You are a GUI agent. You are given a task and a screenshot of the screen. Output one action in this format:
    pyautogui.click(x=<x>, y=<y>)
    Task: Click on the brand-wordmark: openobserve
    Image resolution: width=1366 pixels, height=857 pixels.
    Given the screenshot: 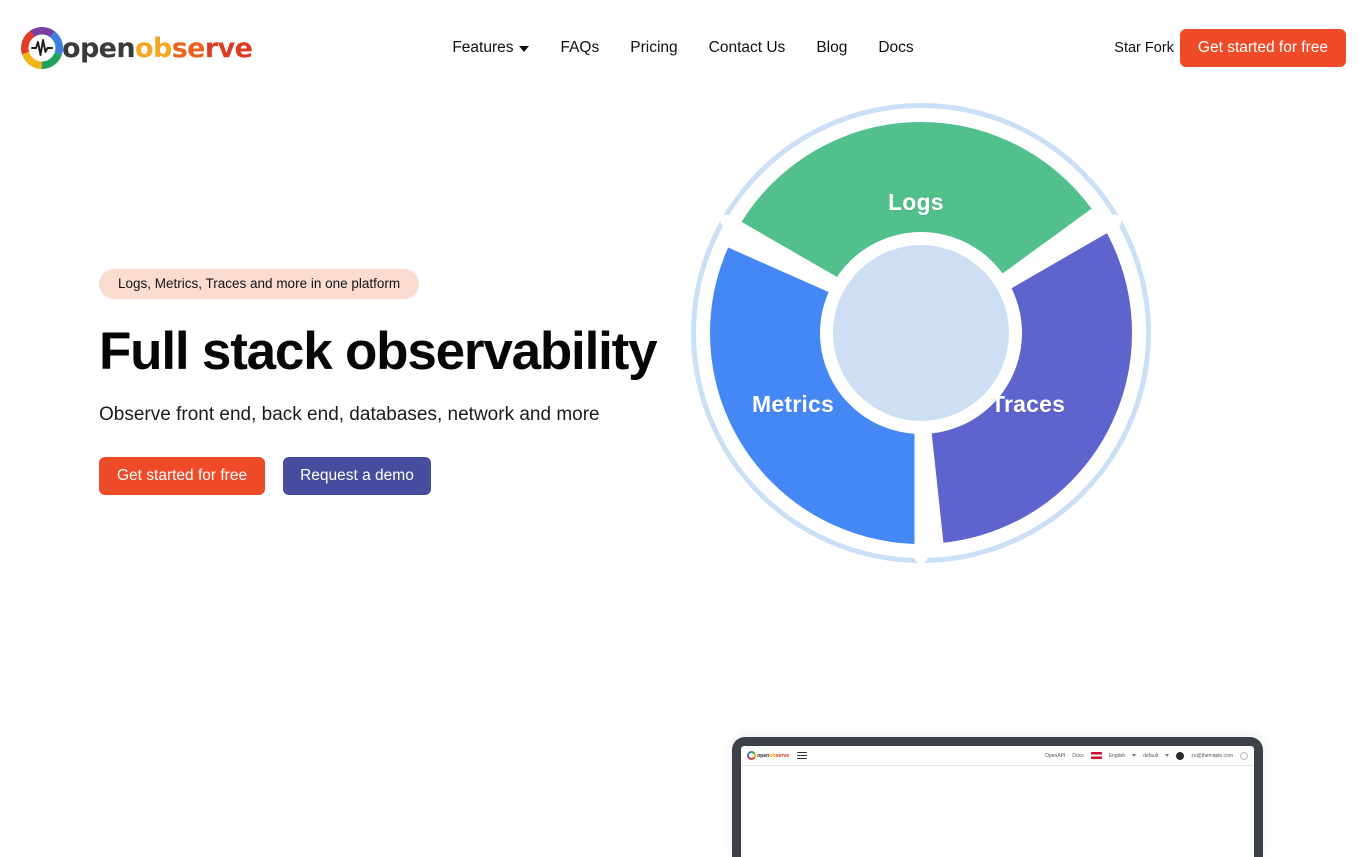 What is the action you would take?
    pyautogui.click(x=157, y=48)
    